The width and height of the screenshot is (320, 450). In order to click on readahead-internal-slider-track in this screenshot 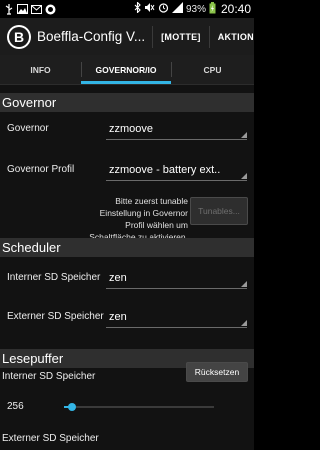, I will do `click(139, 407)`.